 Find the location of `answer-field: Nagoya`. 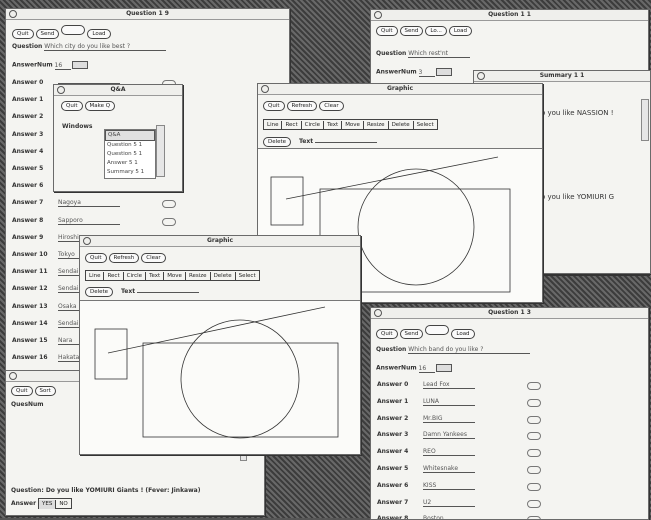

answer-field: Nagoya is located at coordinates (89, 203).